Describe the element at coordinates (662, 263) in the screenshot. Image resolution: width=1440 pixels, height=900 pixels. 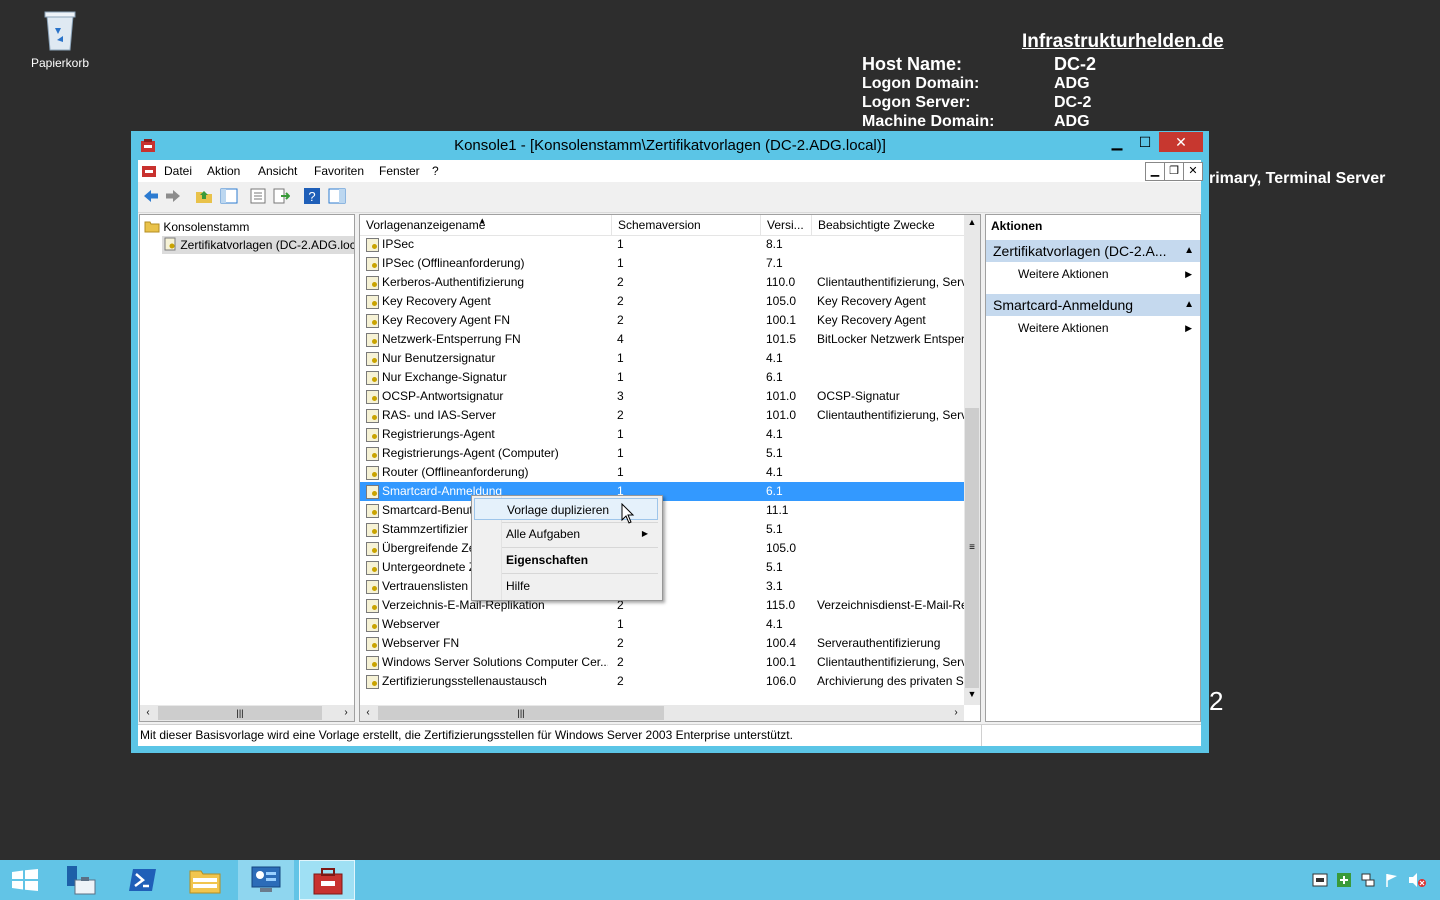
I see `table-row: IPSec (Offlineanforderung) 1 7.1` at that location.